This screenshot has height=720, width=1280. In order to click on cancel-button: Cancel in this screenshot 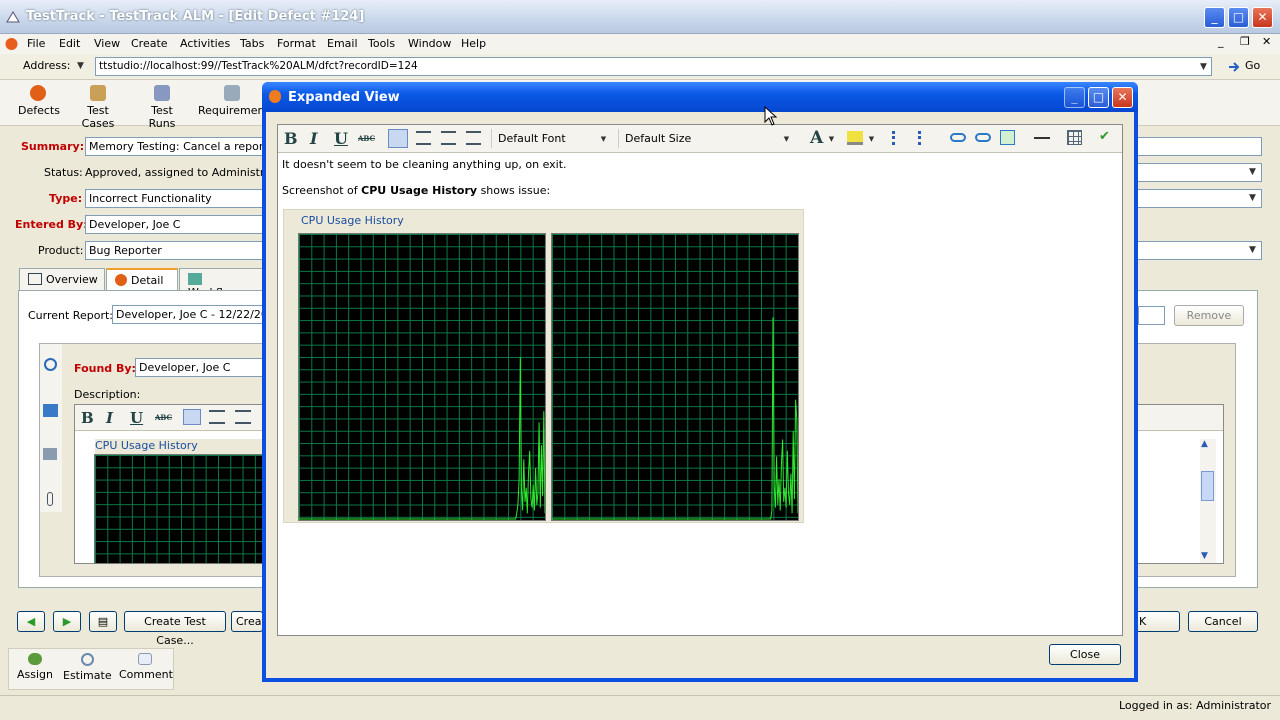, I will do `click(1223, 621)`.